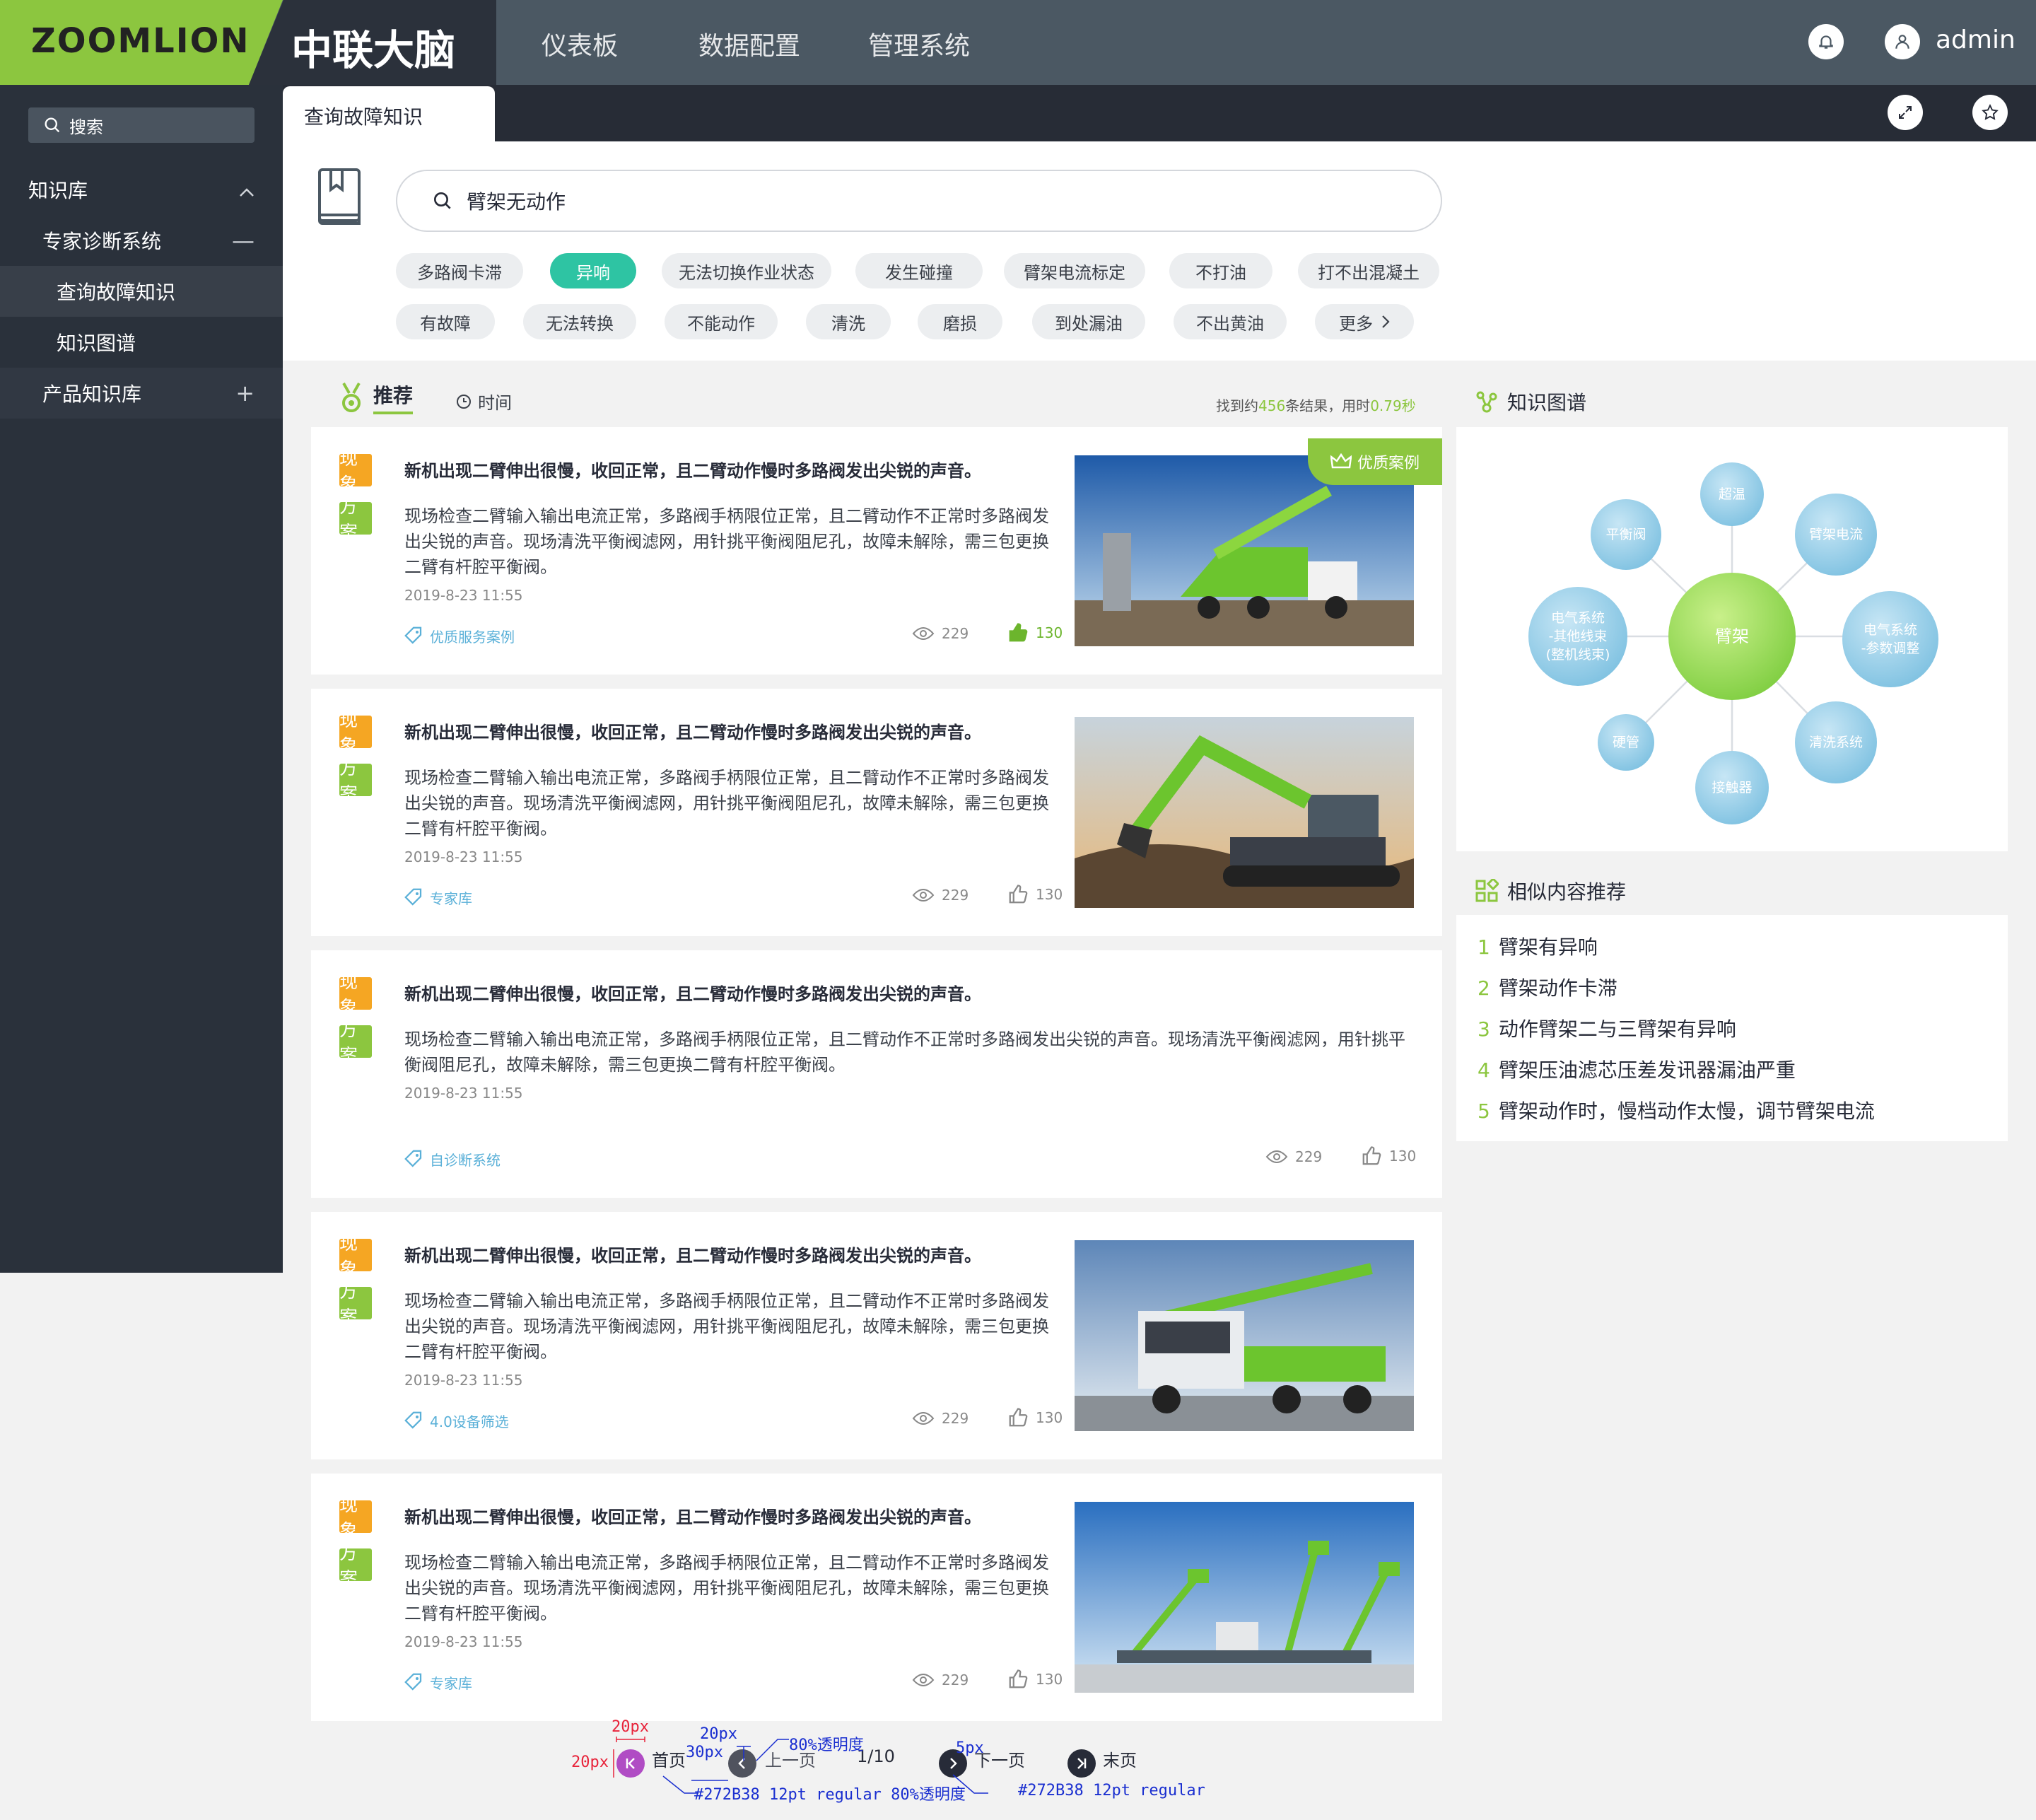 The image size is (2036, 1820). I want to click on username: admin, so click(1976, 40).